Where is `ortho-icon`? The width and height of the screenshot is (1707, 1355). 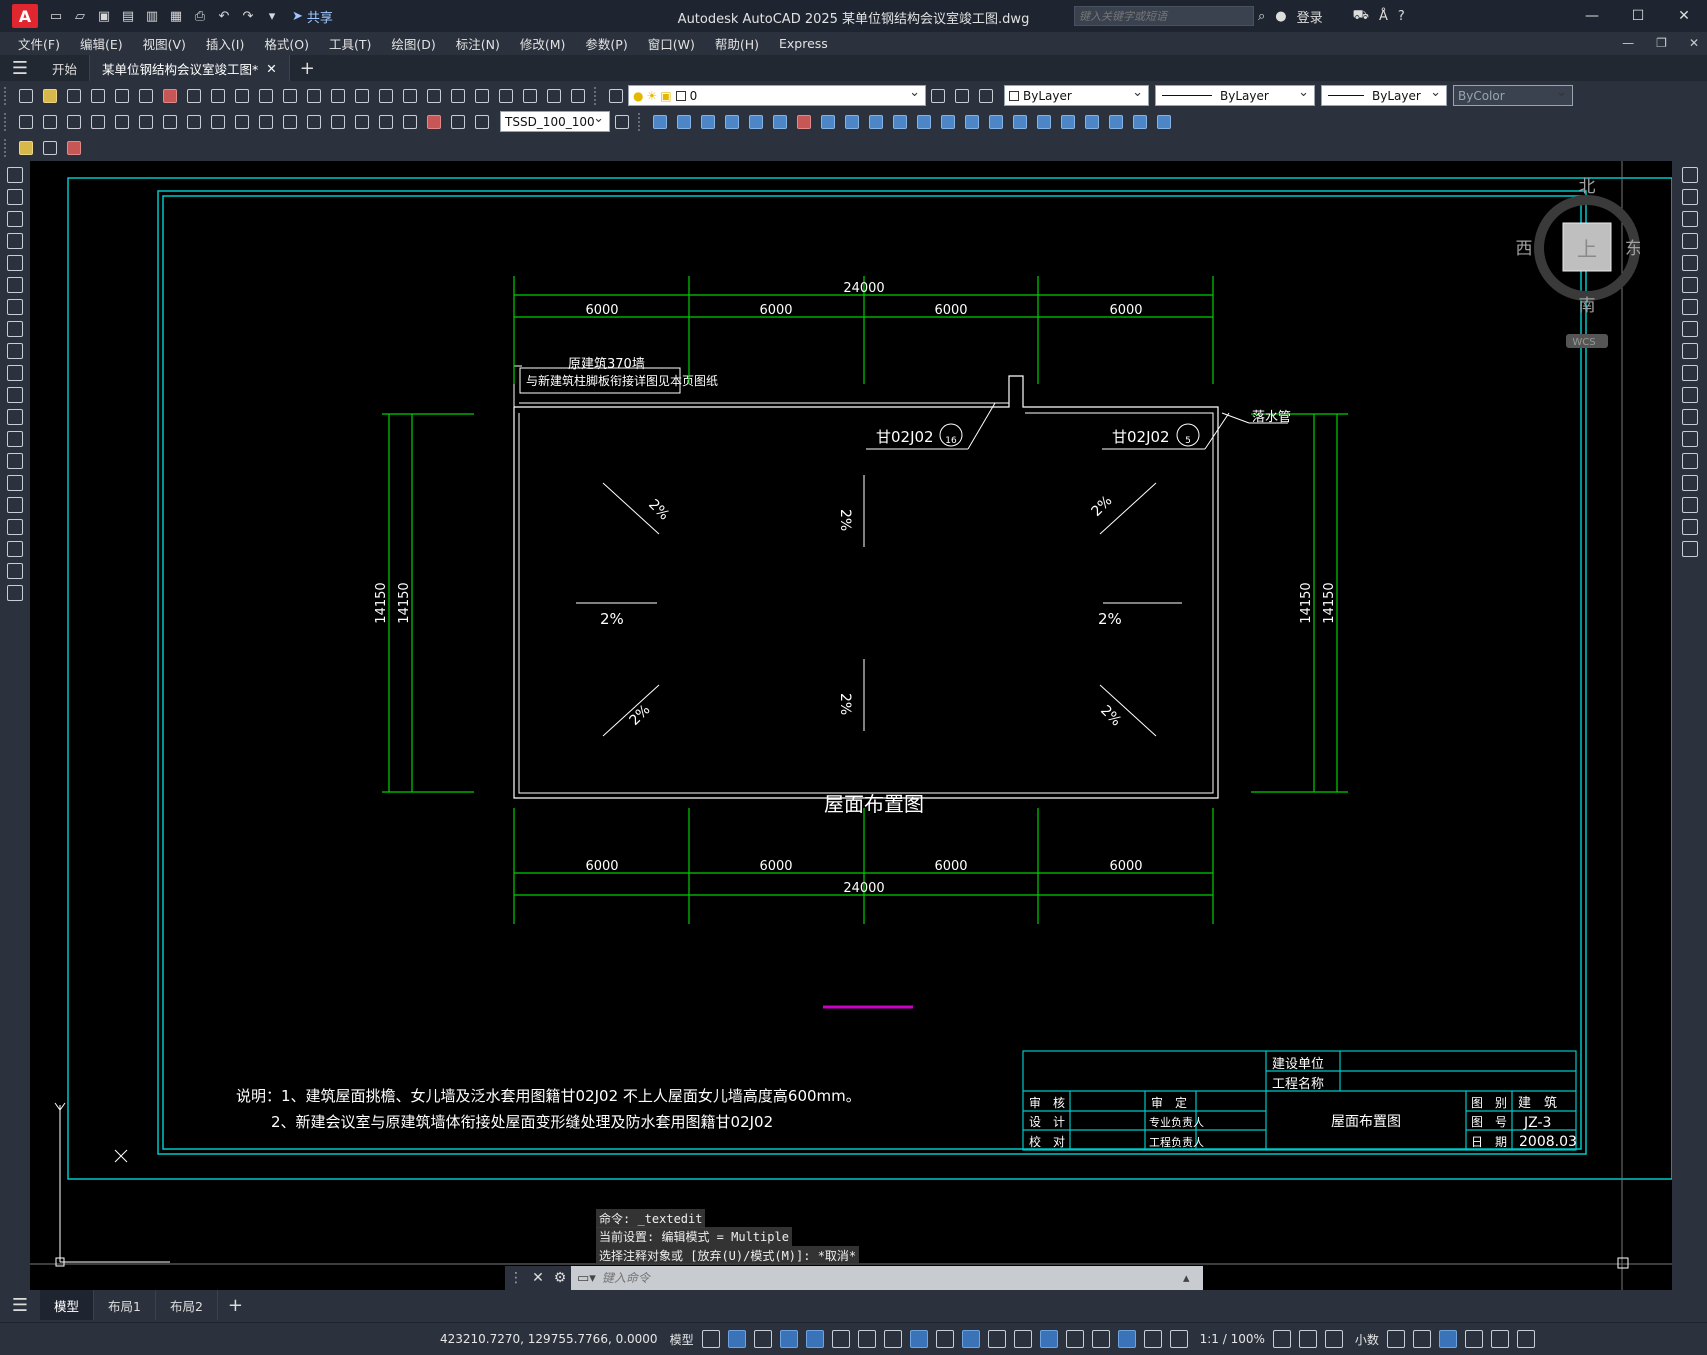
ortho-icon is located at coordinates (814, 1339).